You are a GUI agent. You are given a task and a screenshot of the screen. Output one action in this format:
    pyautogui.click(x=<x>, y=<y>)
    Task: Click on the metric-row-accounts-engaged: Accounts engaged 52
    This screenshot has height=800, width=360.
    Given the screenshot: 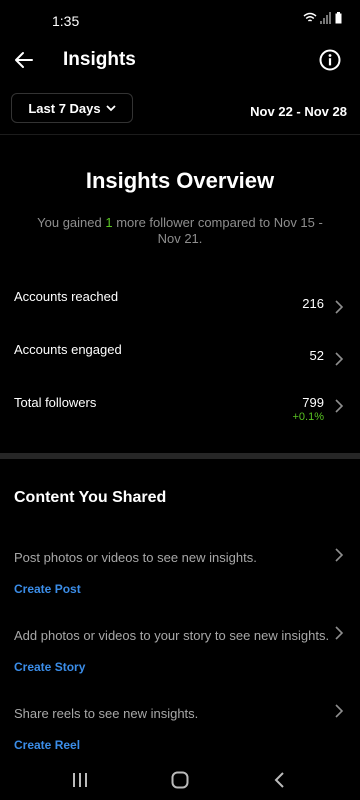 What is the action you would take?
    pyautogui.click(x=180, y=362)
    